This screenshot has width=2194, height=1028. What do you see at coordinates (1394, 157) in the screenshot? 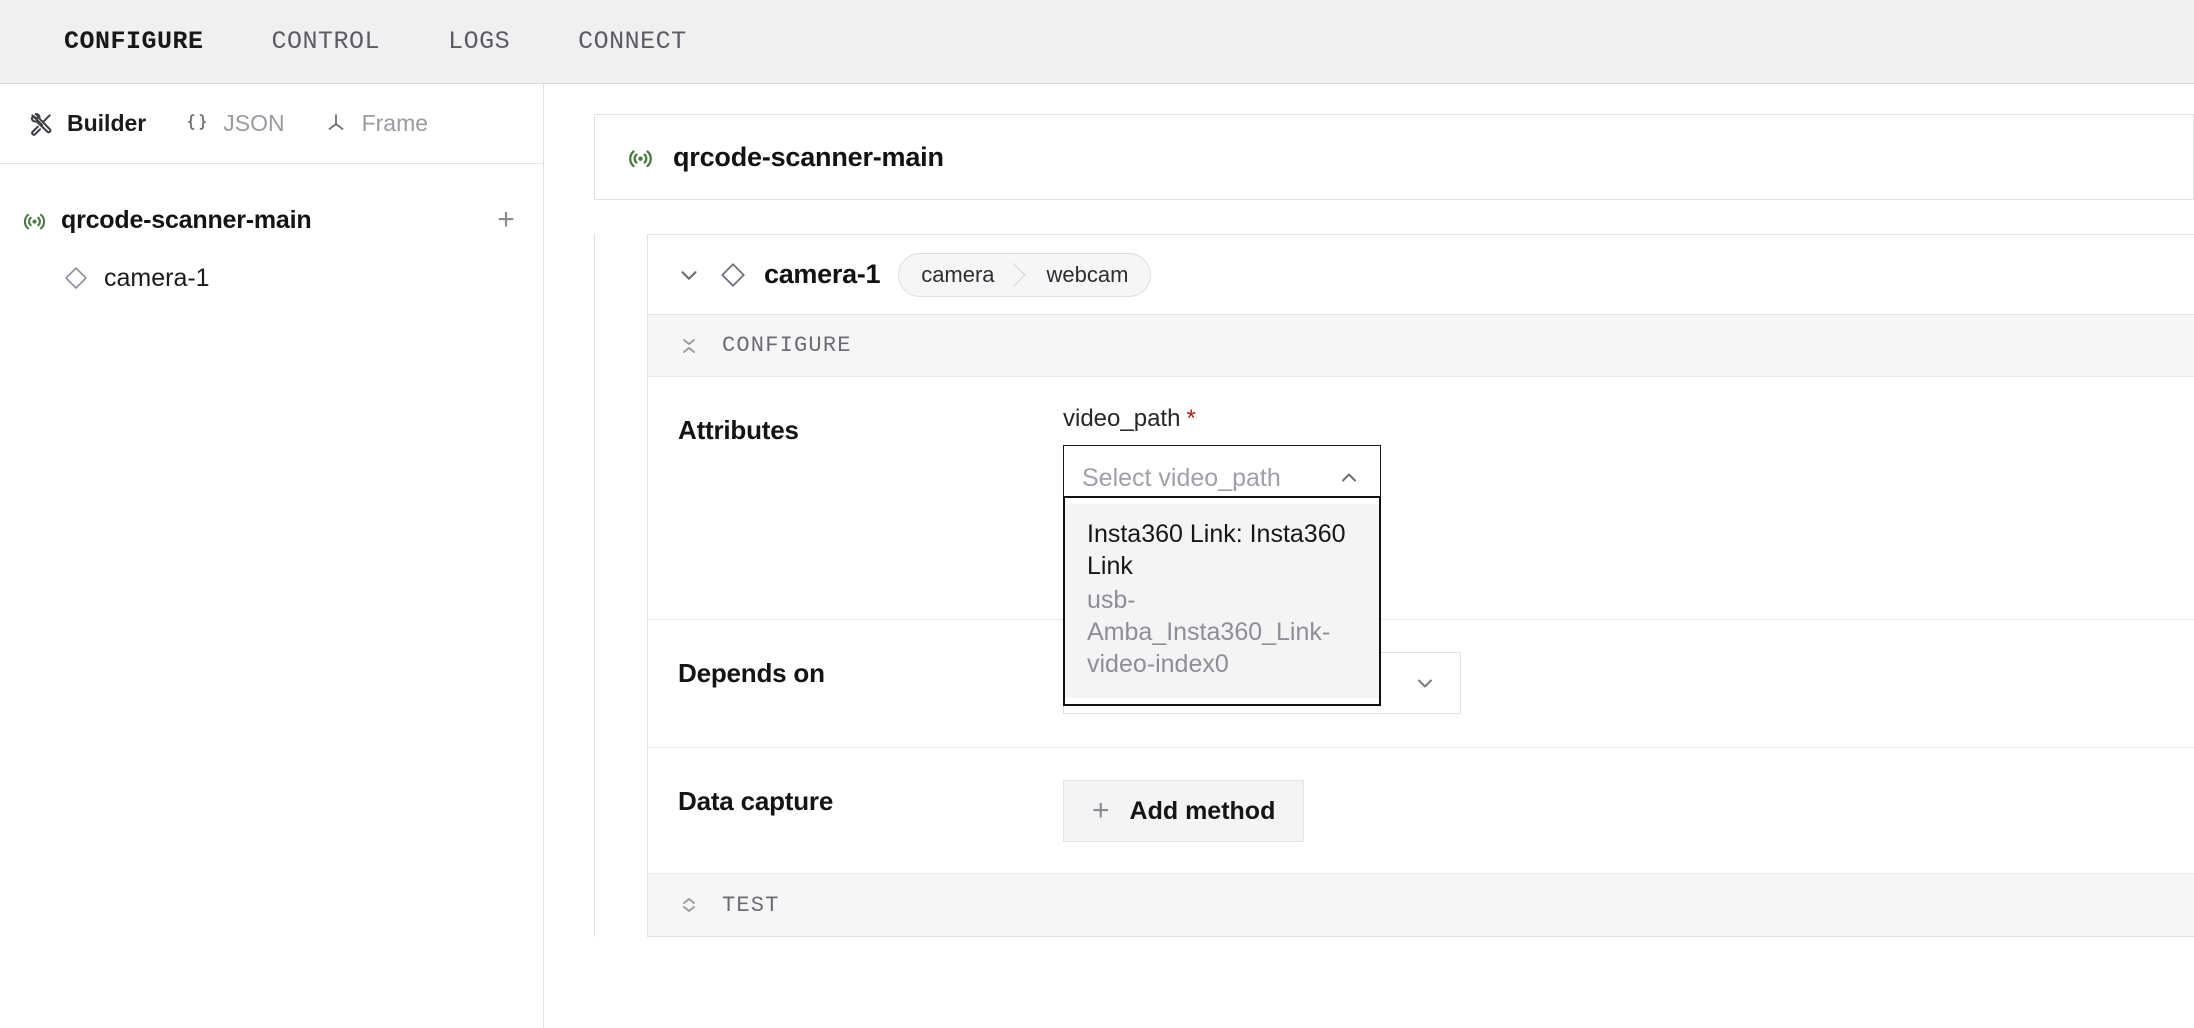
I see `machine-header-card: qrcode-scanner-main` at bounding box center [1394, 157].